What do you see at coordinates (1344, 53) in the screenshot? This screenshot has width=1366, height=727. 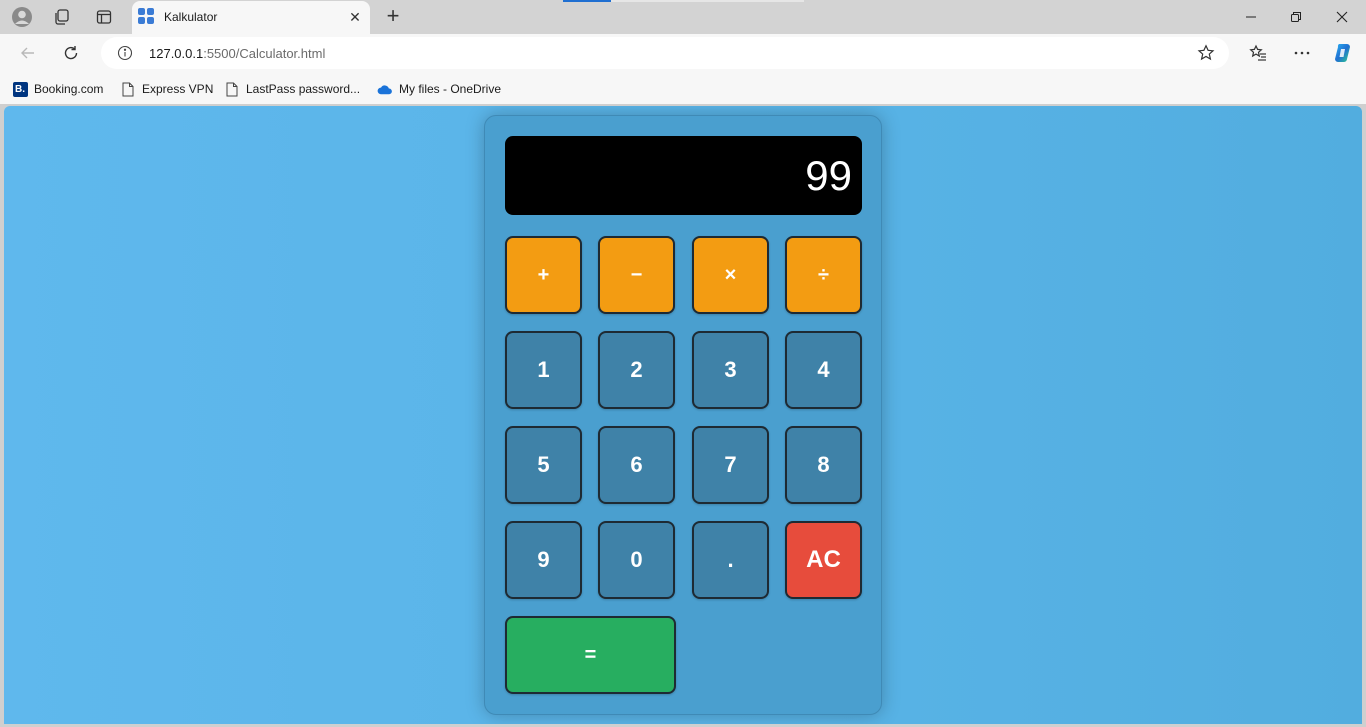 I see `copilot-icon` at bounding box center [1344, 53].